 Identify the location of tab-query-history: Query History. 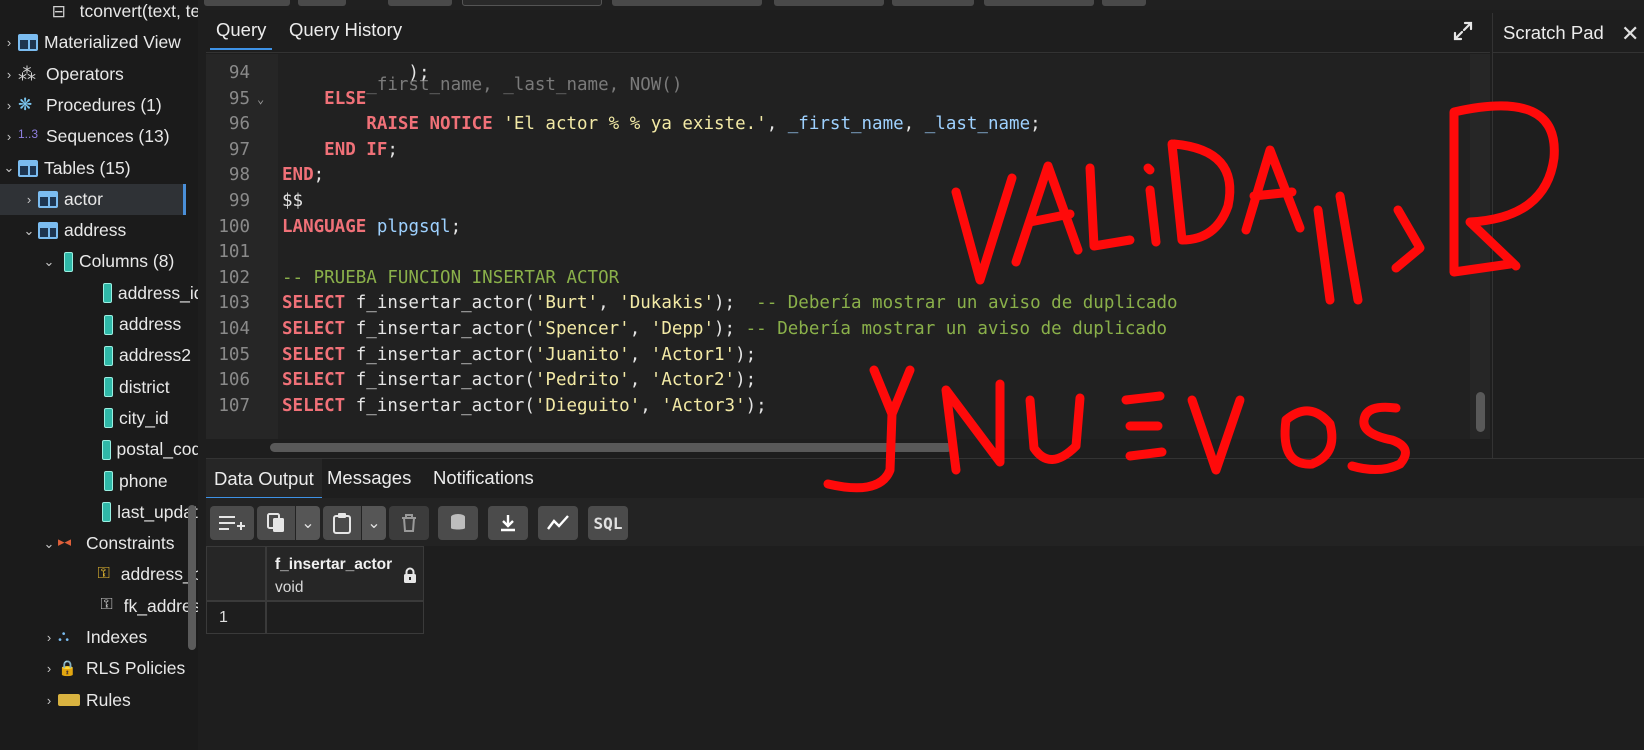
(345, 30).